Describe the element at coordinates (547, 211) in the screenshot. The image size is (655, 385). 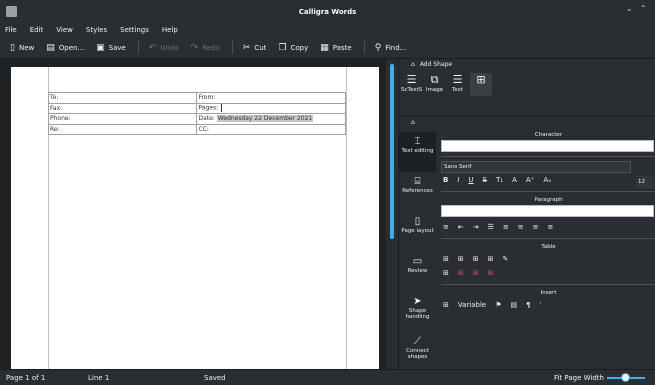
I see `paragraph-style-field` at that location.